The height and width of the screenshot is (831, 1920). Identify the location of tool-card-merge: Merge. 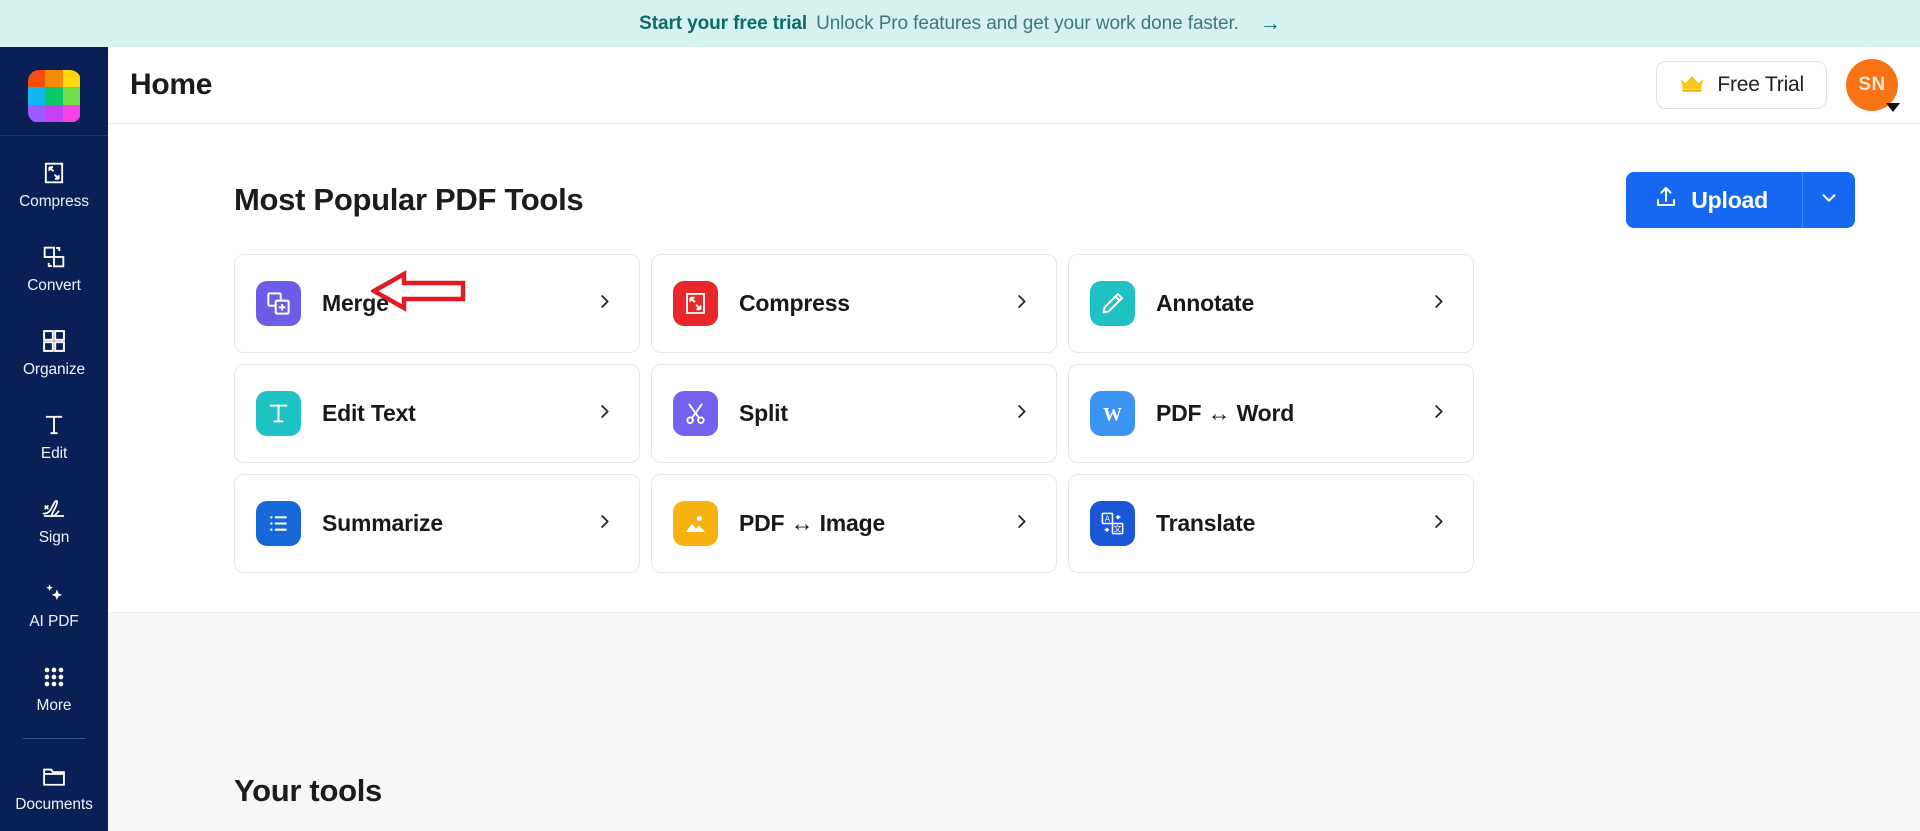
(437, 303).